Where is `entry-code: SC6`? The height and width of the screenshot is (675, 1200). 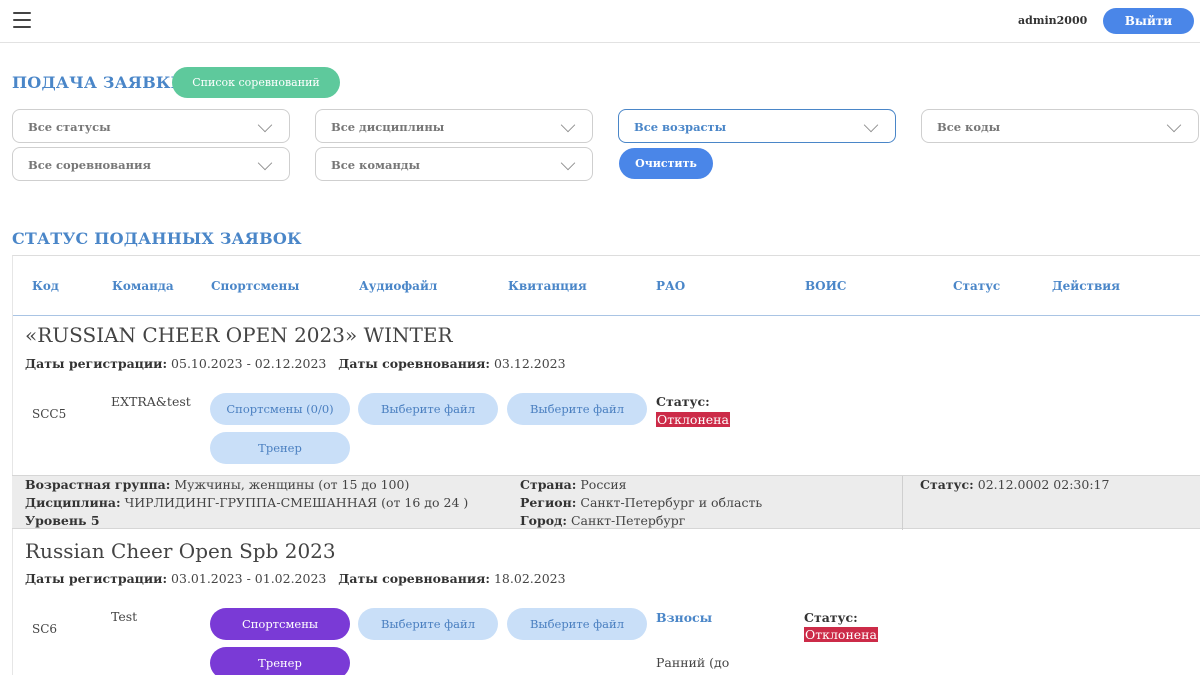
entry-code: SC6 is located at coordinates (45, 629).